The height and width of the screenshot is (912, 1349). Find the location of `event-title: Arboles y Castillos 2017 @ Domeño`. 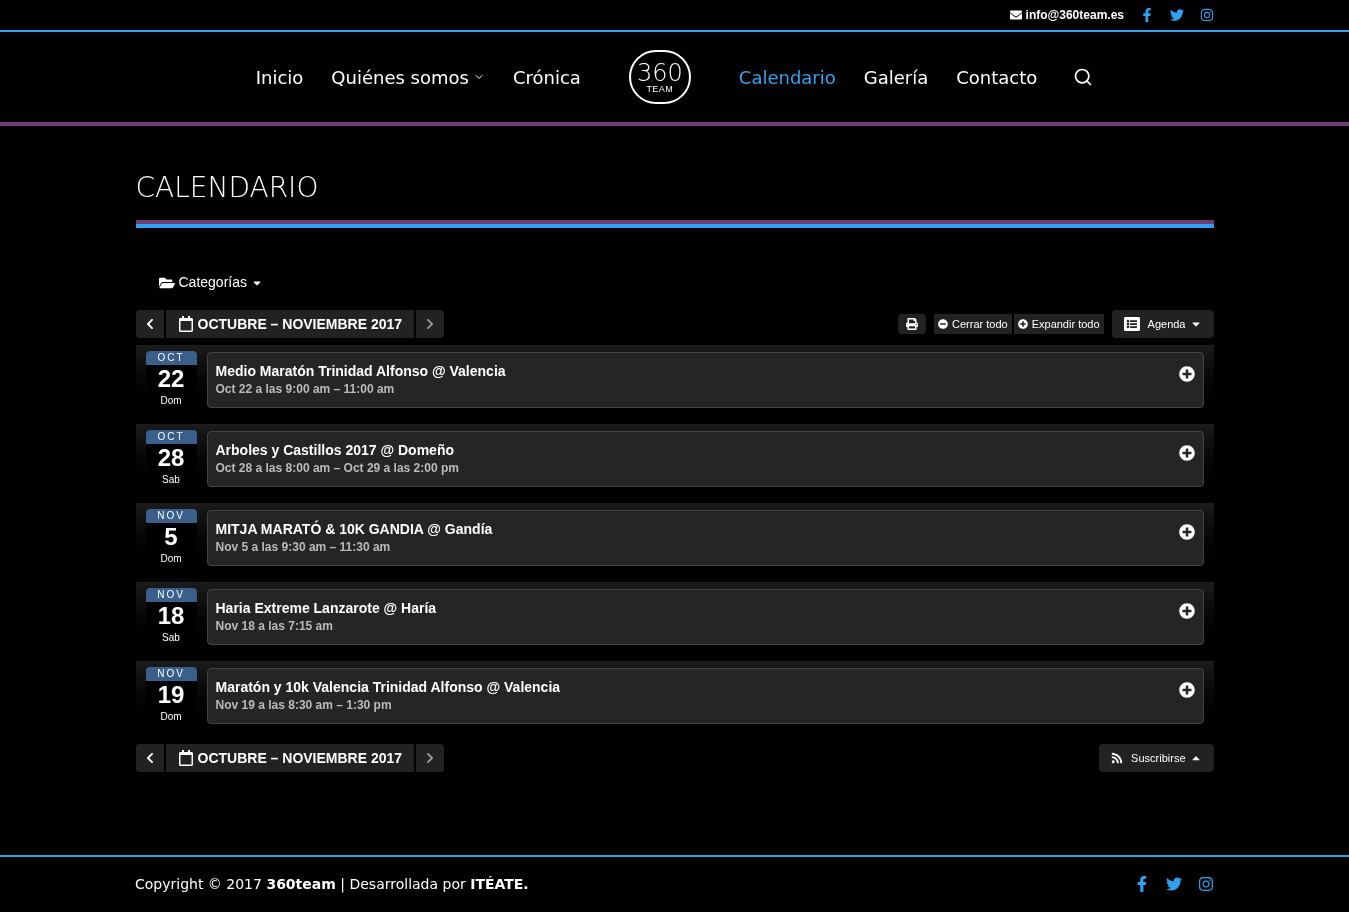

event-title: Arboles y Castillos 2017 @ Domeño is located at coordinates (335, 450).